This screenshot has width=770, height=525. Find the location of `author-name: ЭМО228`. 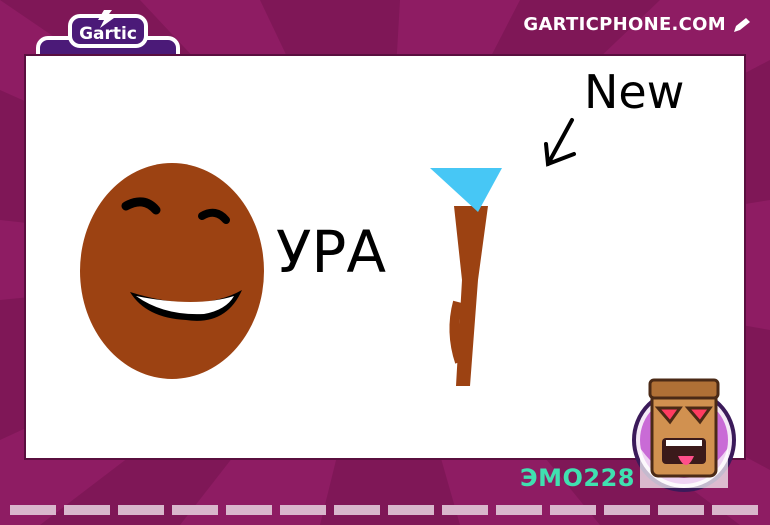

author-name: ЭМО228 is located at coordinates (577, 478).